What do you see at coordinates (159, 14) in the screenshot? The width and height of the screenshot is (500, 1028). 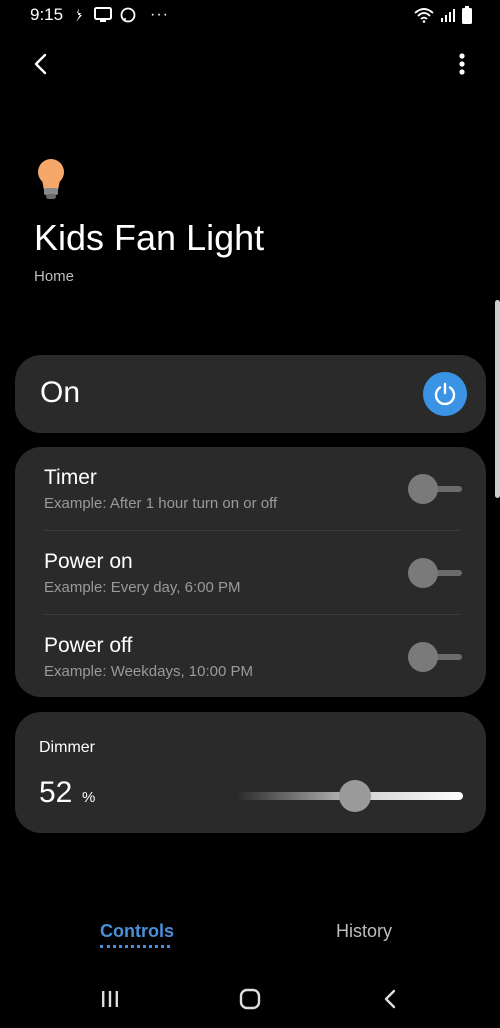 I see `status-more-icon: ···` at bounding box center [159, 14].